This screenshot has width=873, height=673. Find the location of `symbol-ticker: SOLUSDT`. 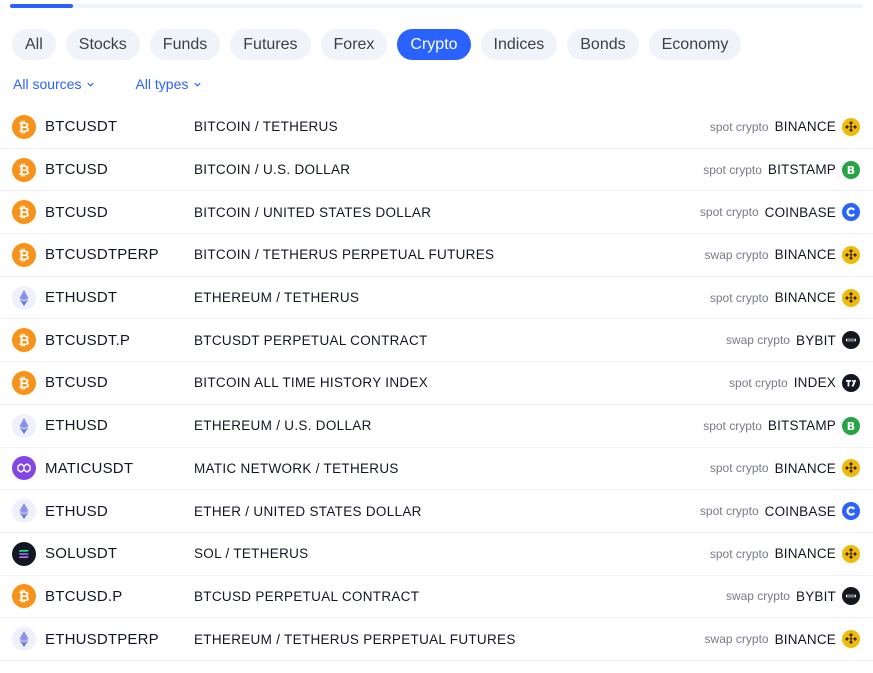

symbol-ticker: SOLUSDT is located at coordinates (81, 554).